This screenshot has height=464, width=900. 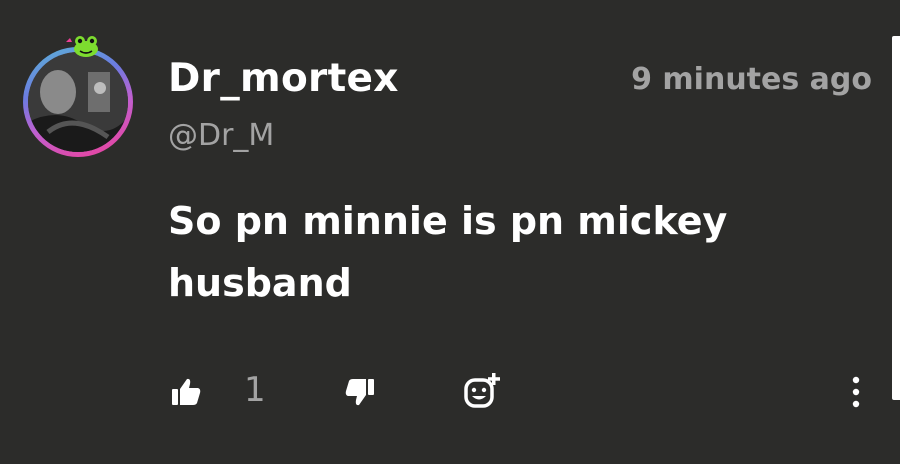 I want to click on avatar-image, so click(x=78, y=102).